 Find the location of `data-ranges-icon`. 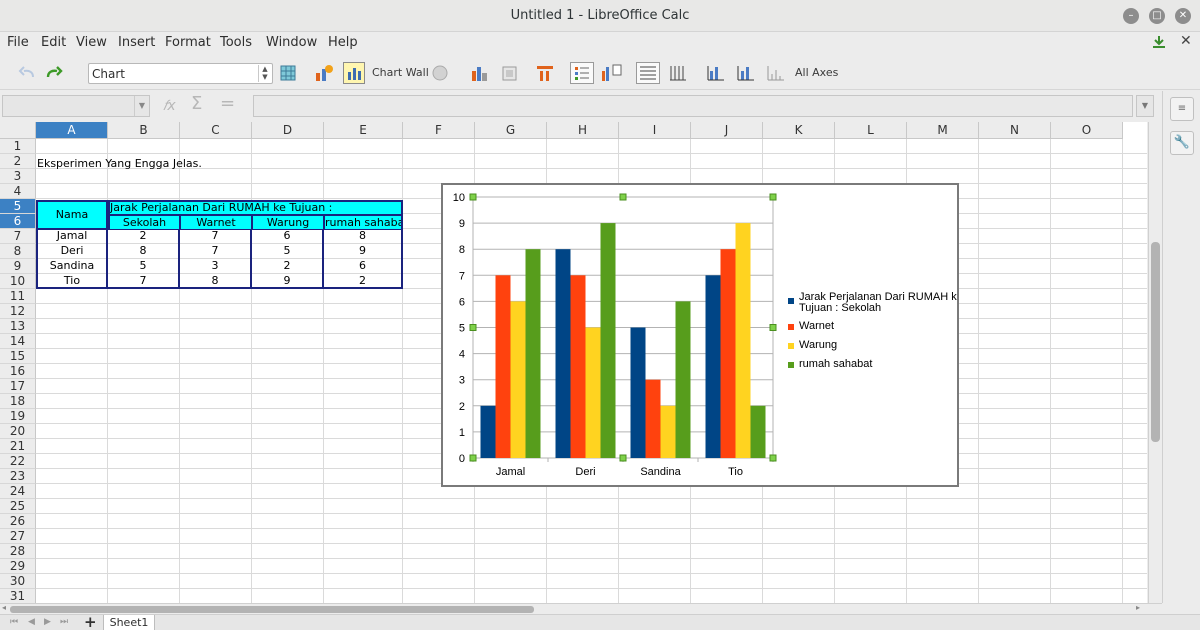

data-ranges-icon is located at coordinates (510, 73).